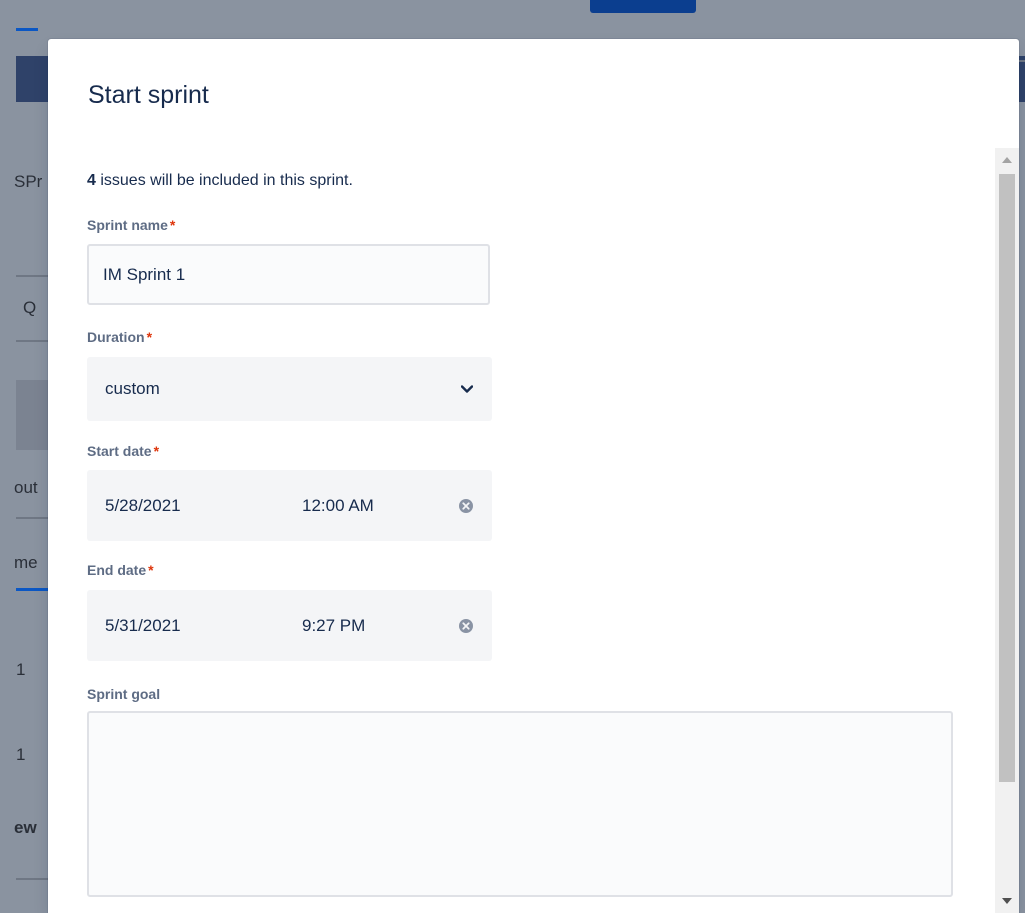 This screenshot has width=1025, height=913. Describe the element at coordinates (117, 570) in the screenshot. I see `end-date-label-text: End date` at that location.